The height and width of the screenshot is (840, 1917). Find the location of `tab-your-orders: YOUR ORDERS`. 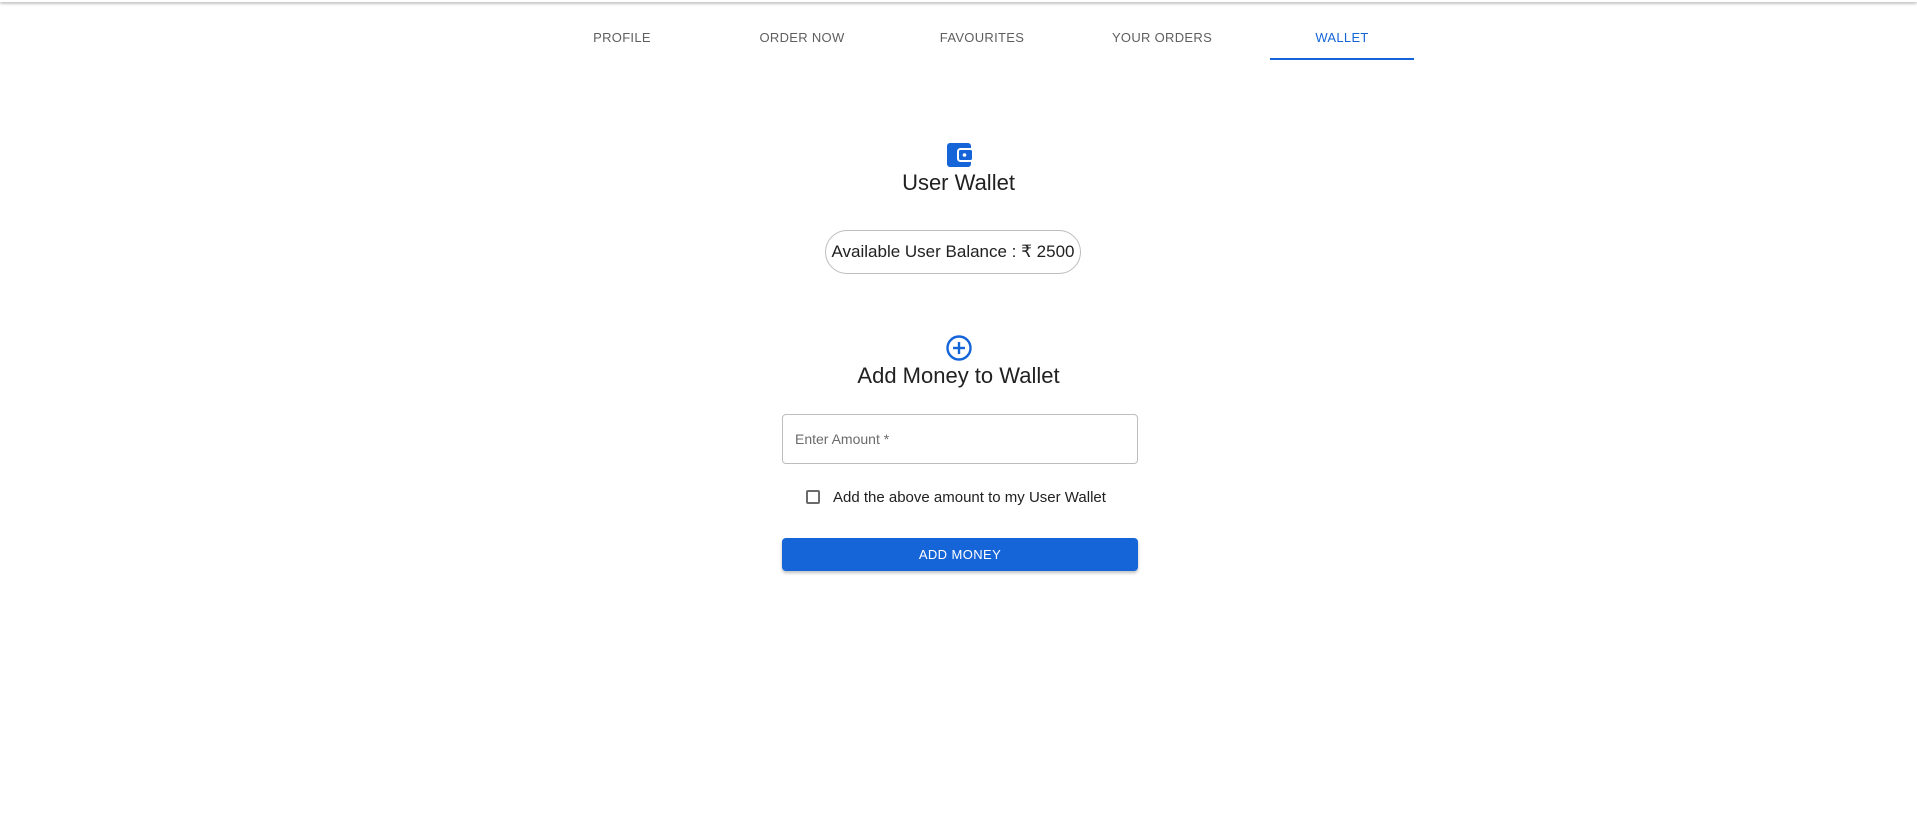

tab-your-orders: YOUR ORDERS is located at coordinates (1162, 30).